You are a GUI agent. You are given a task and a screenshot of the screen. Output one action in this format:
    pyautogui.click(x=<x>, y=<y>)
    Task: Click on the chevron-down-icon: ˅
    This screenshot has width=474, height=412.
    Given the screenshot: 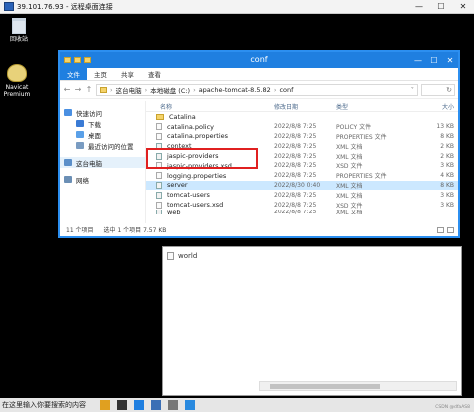 What is the action you would take?
    pyautogui.click(x=412, y=90)
    